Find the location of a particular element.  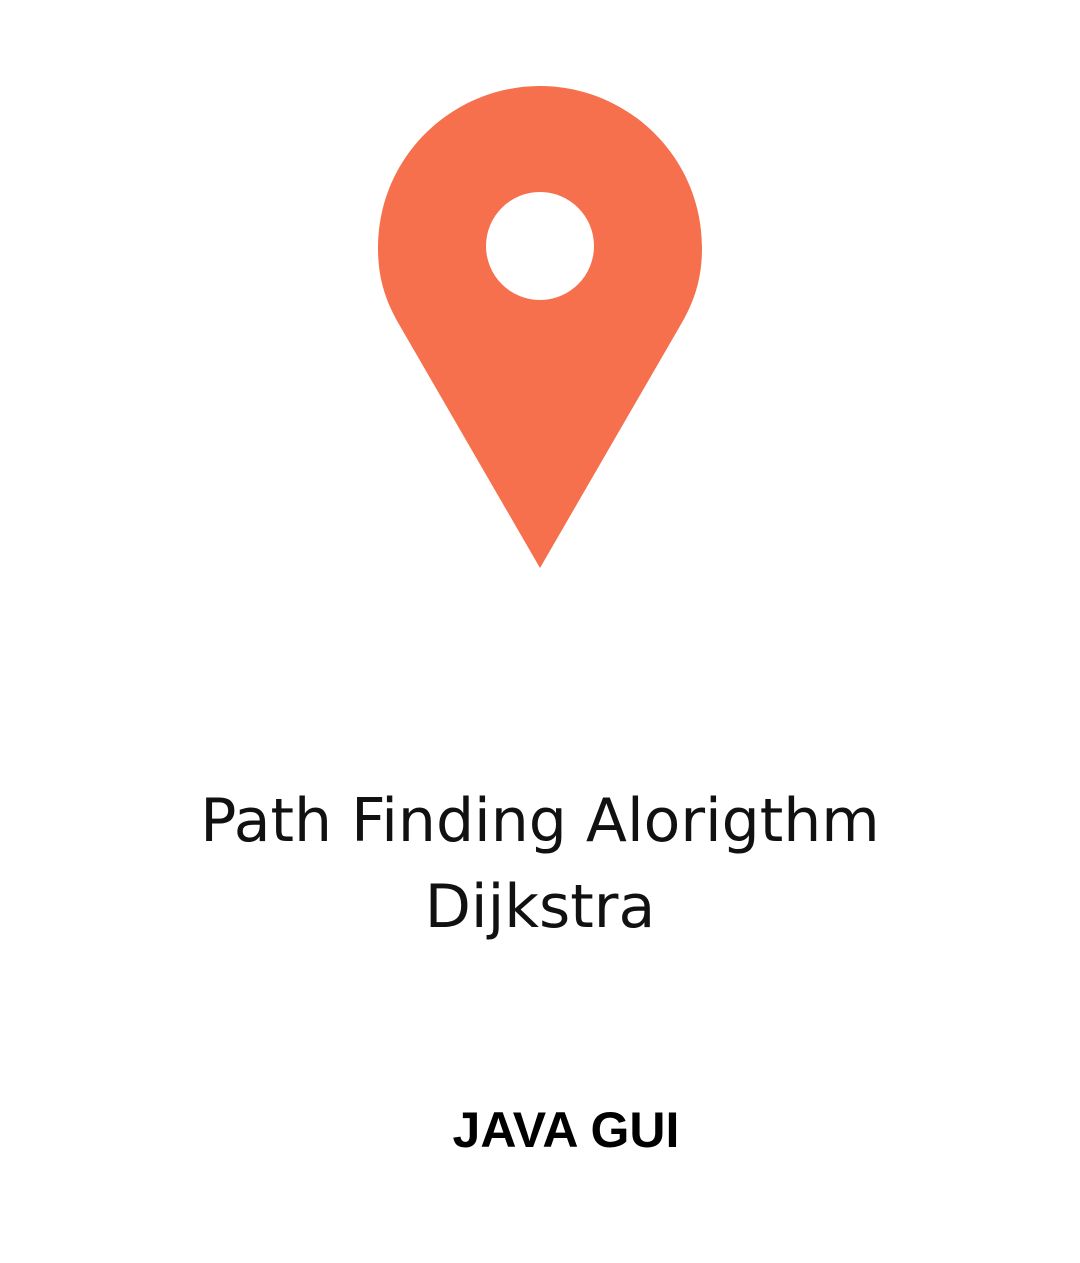

title-line-1: Path Finding Alorigthm is located at coordinates (540, 821).